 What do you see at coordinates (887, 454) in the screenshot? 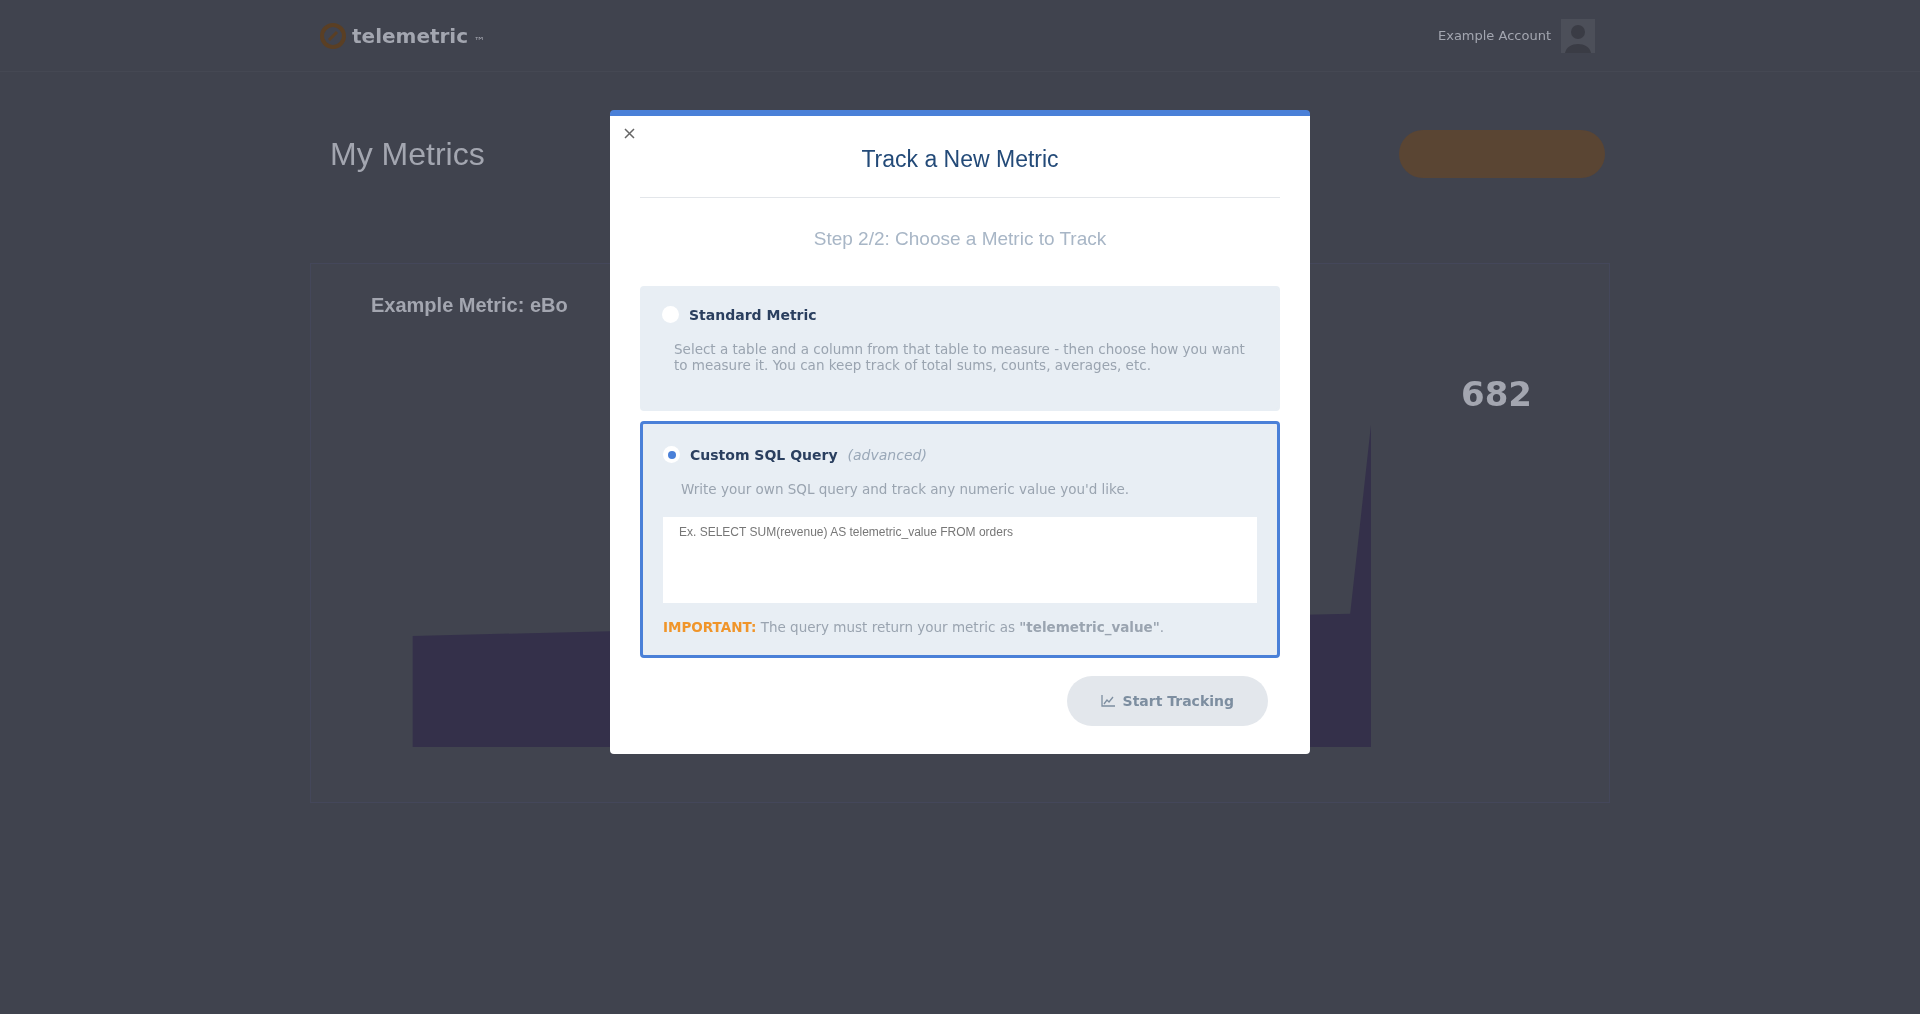
I see `option-tag: (advanced)` at bounding box center [887, 454].